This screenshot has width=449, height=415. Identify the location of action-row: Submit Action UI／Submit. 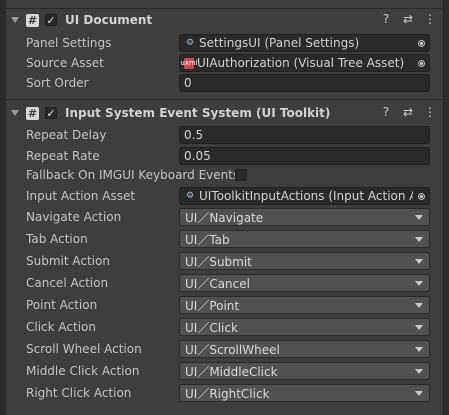
(224, 261).